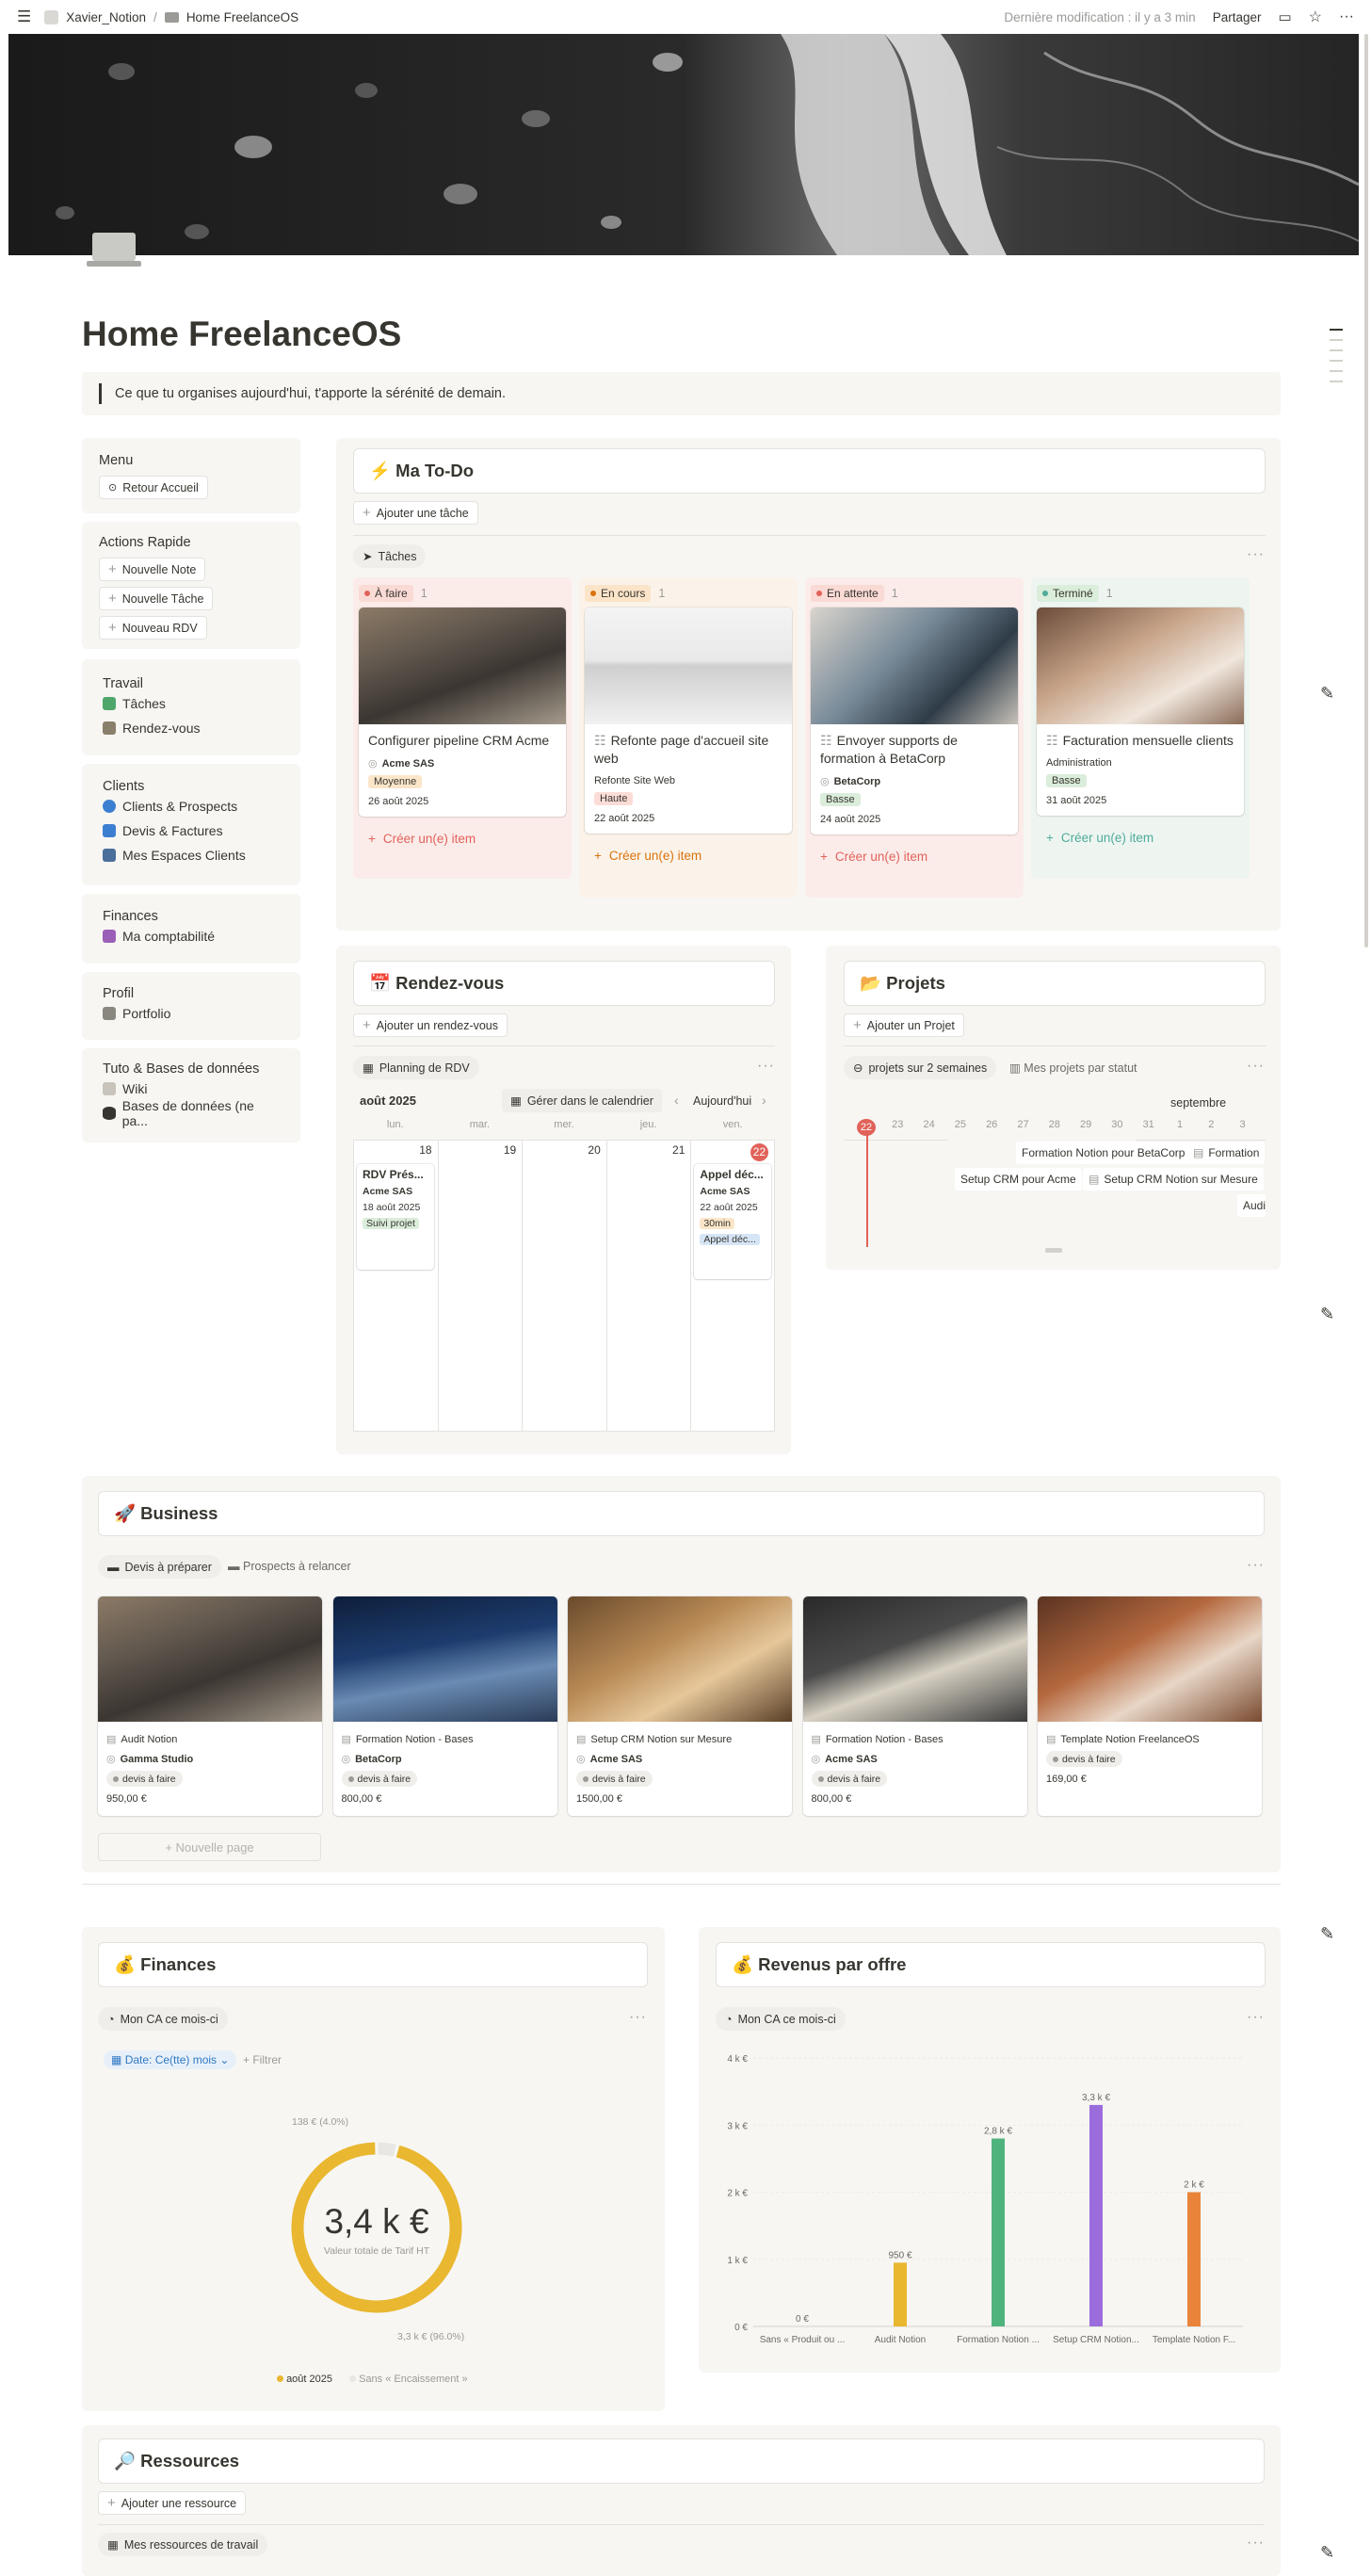  Describe the element at coordinates (153, 487) in the screenshot. I see `home-button: ⊙ Retour Accueil` at that location.